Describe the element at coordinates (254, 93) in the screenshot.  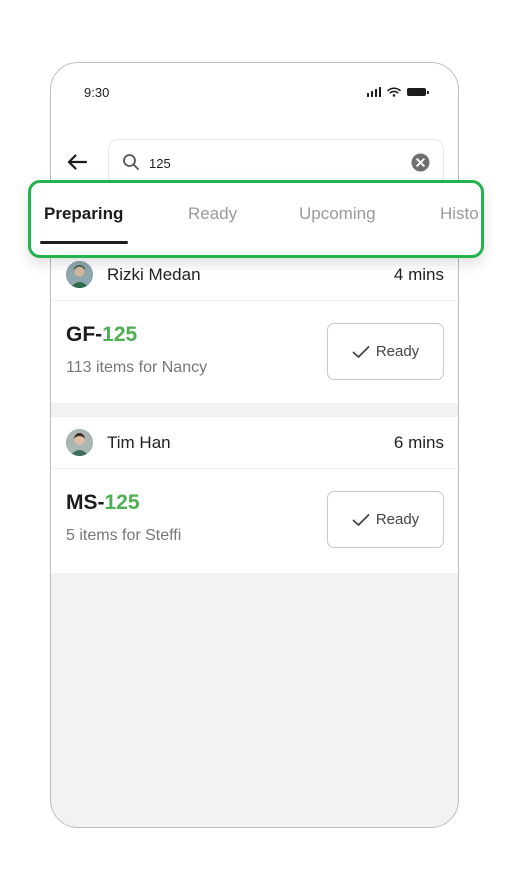
I see `status-bar: 9:30` at that location.